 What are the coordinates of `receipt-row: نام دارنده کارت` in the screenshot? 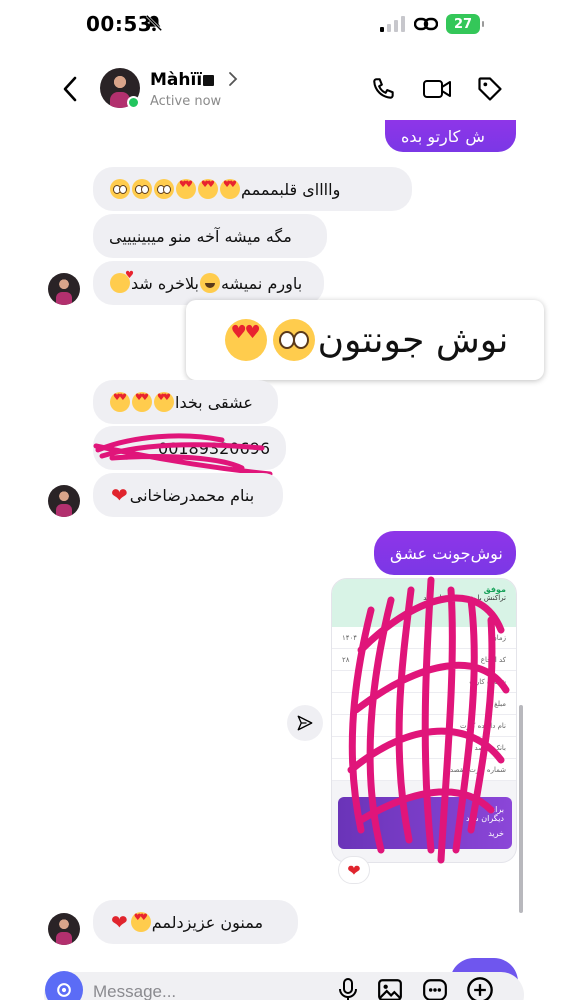 It's located at (424, 726).